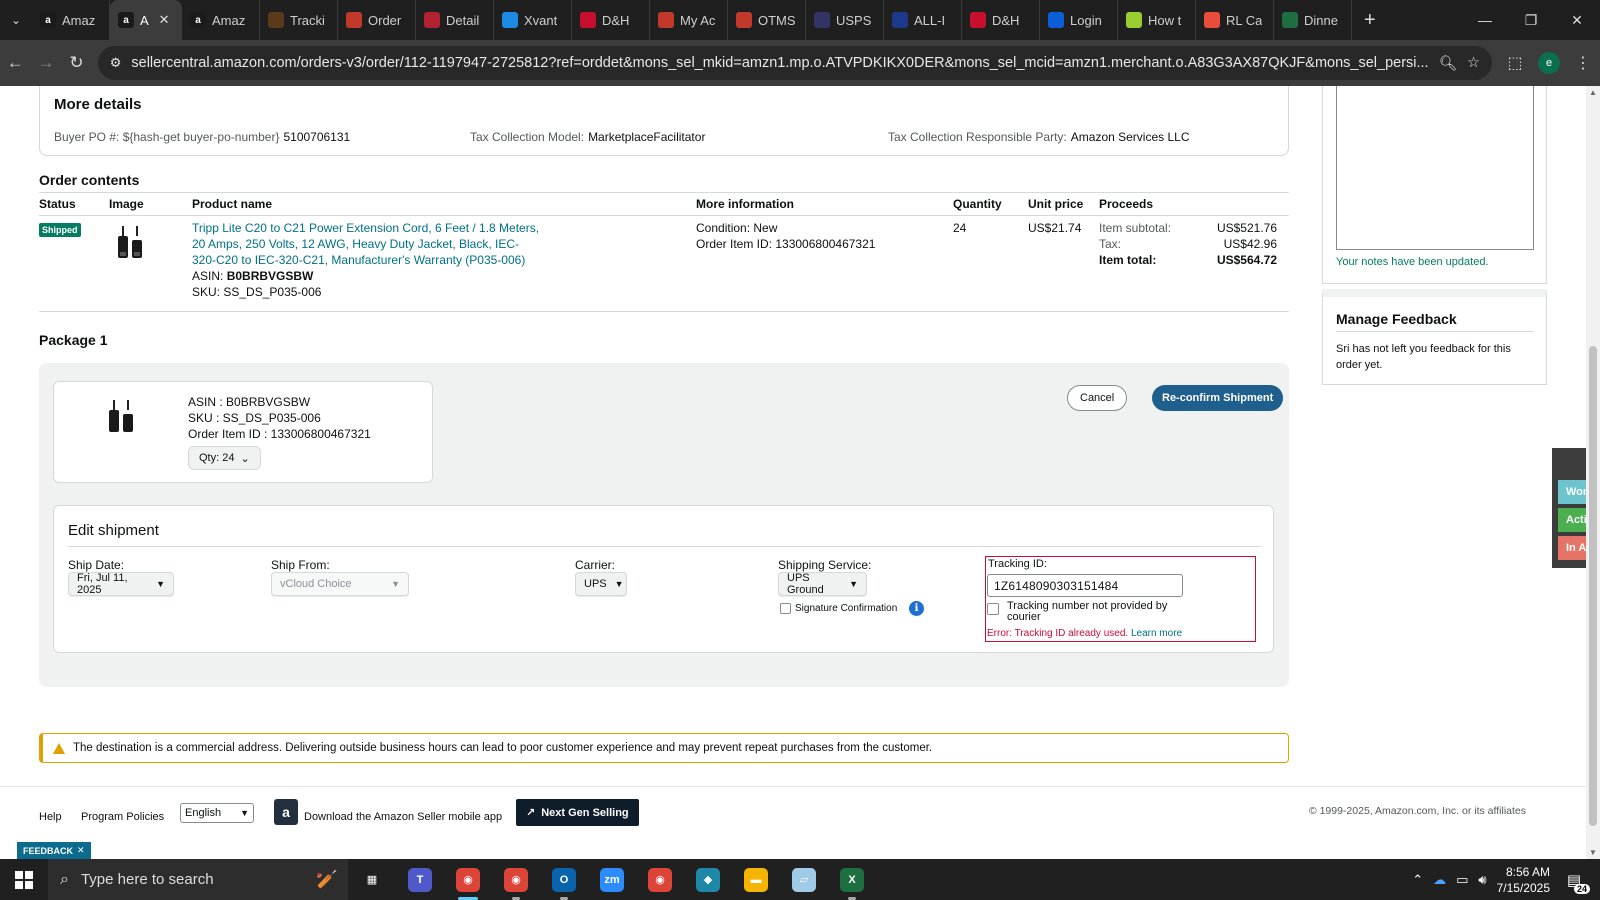 This screenshot has height=900, width=1600. What do you see at coordinates (1321, 20) in the screenshot?
I see `tab-label: Dinne` at bounding box center [1321, 20].